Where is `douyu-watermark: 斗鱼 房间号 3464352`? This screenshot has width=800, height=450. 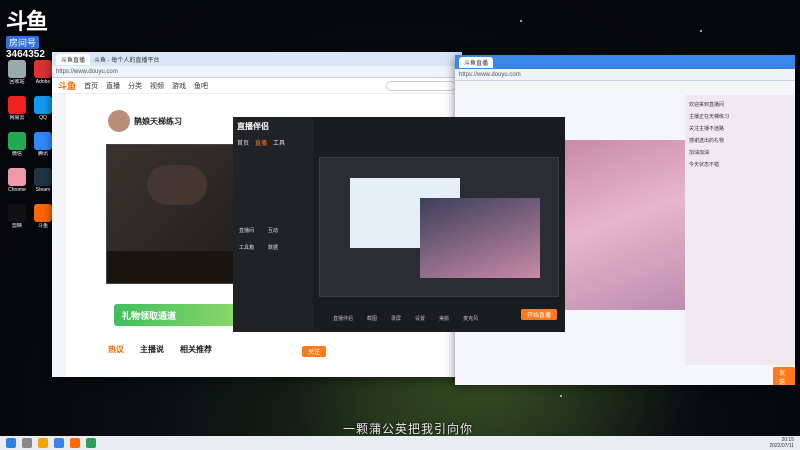 douyu-watermark: 斗鱼 房间号 3464352 is located at coordinates (27, 32).